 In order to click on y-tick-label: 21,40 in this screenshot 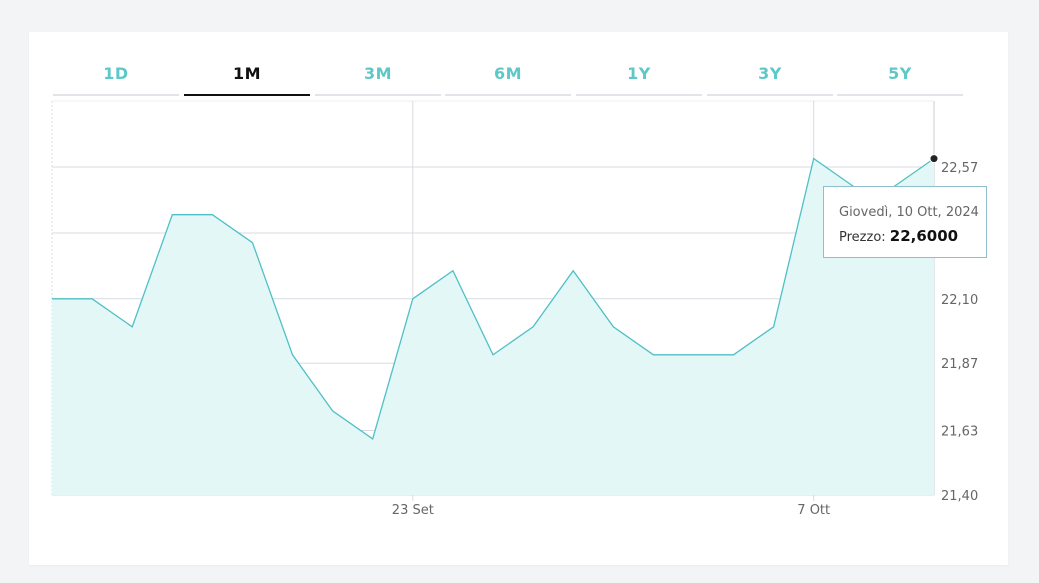, I will do `click(959, 496)`.